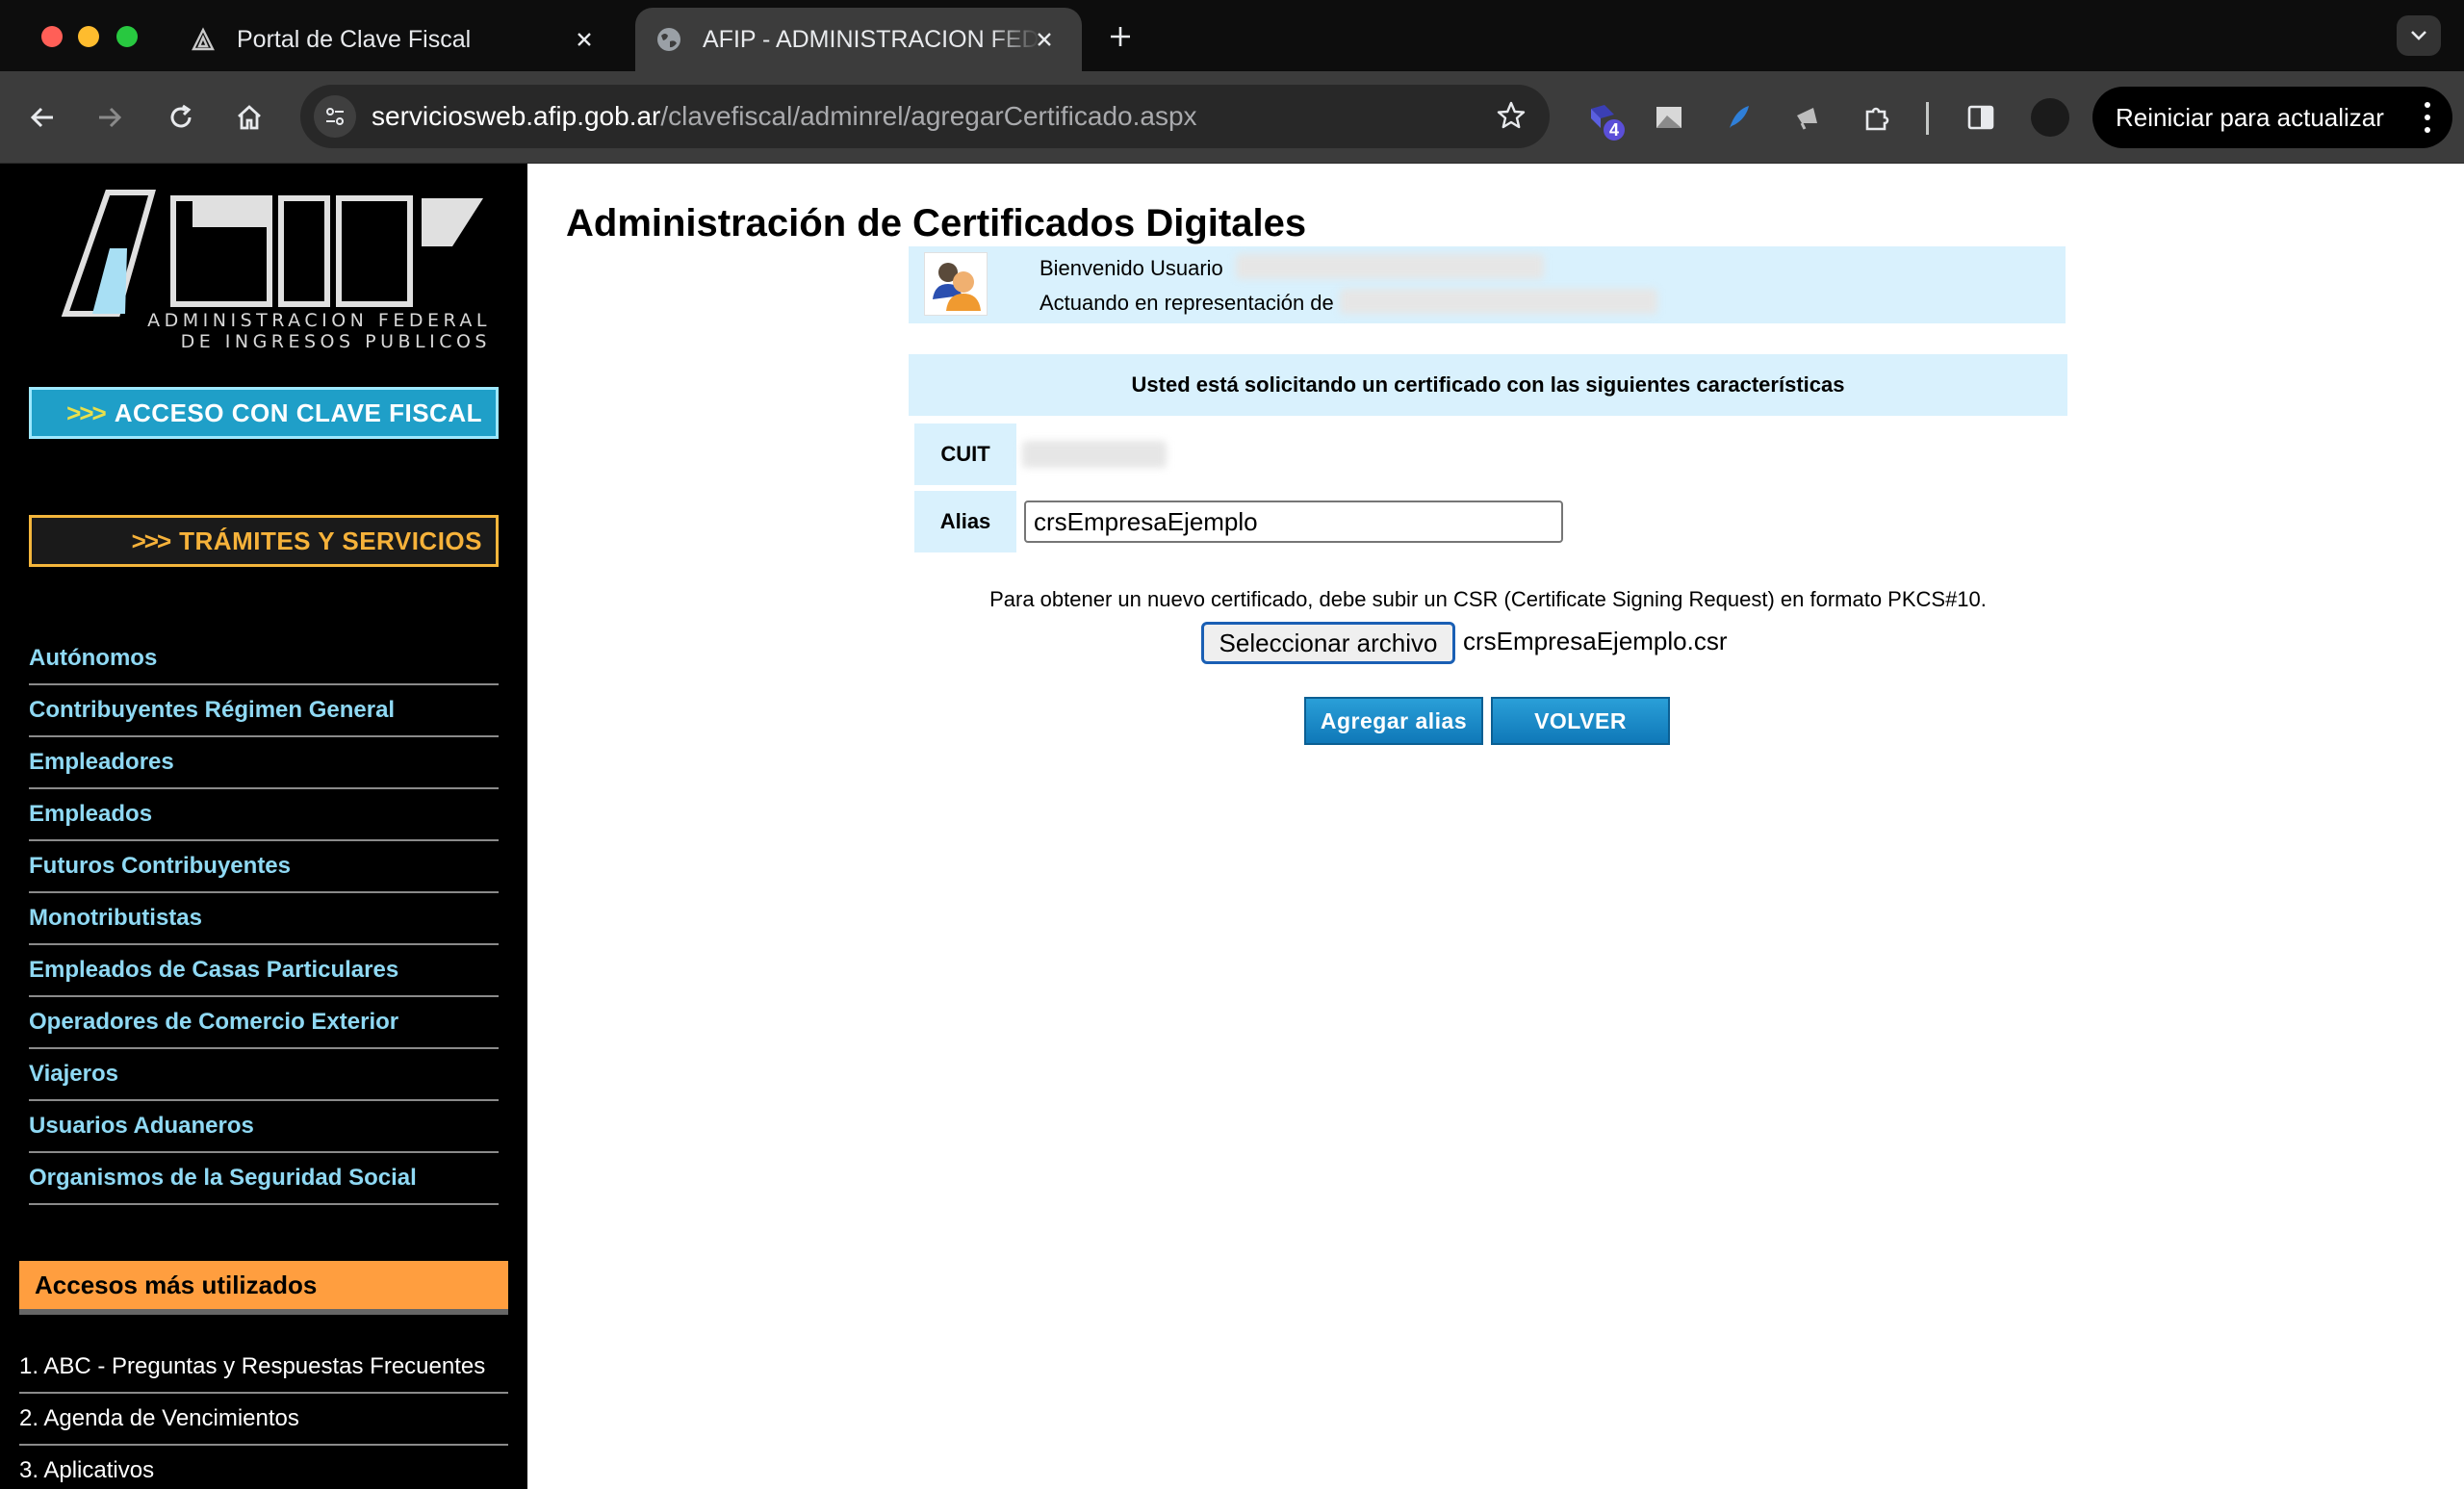  Describe the element at coordinates (2419, 35) in the screenshot. I see `tab-search-chevron-down-icon` at that location.